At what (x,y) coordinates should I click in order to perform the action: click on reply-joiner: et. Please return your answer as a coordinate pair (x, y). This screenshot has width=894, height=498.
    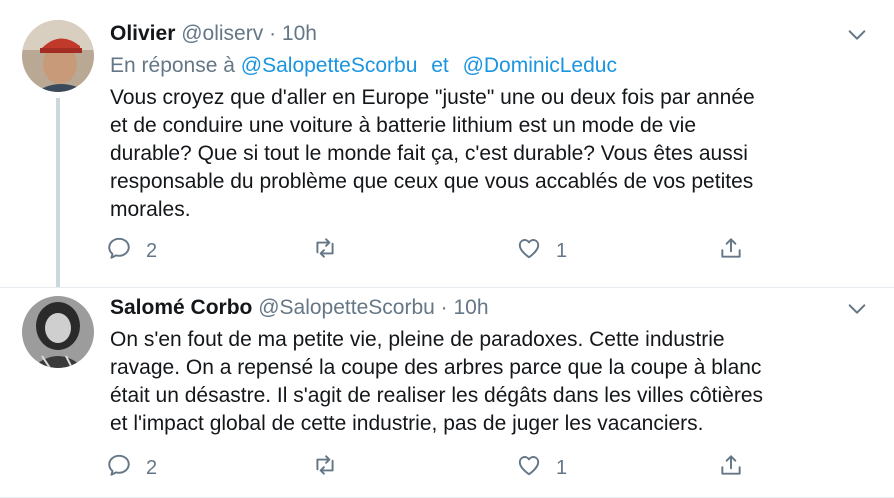
    Looking at the image, I should click on (440, 65).